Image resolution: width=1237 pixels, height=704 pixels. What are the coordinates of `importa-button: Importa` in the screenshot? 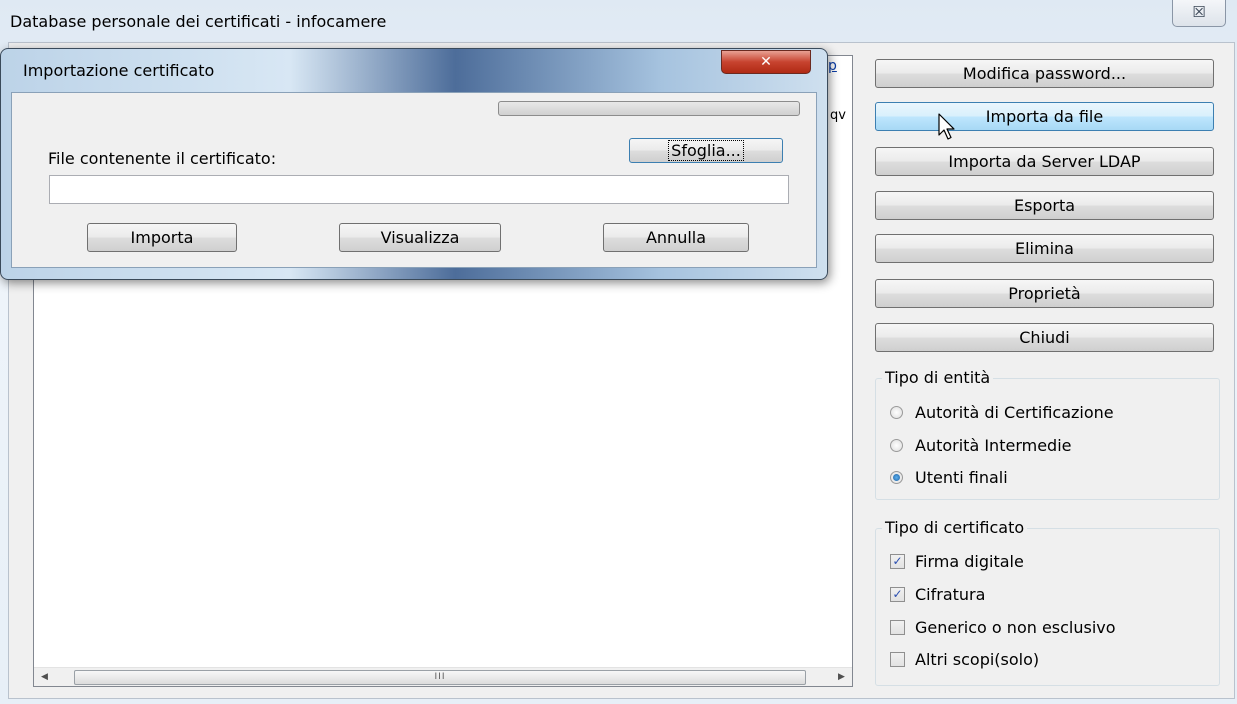 It's located at (162, 237).